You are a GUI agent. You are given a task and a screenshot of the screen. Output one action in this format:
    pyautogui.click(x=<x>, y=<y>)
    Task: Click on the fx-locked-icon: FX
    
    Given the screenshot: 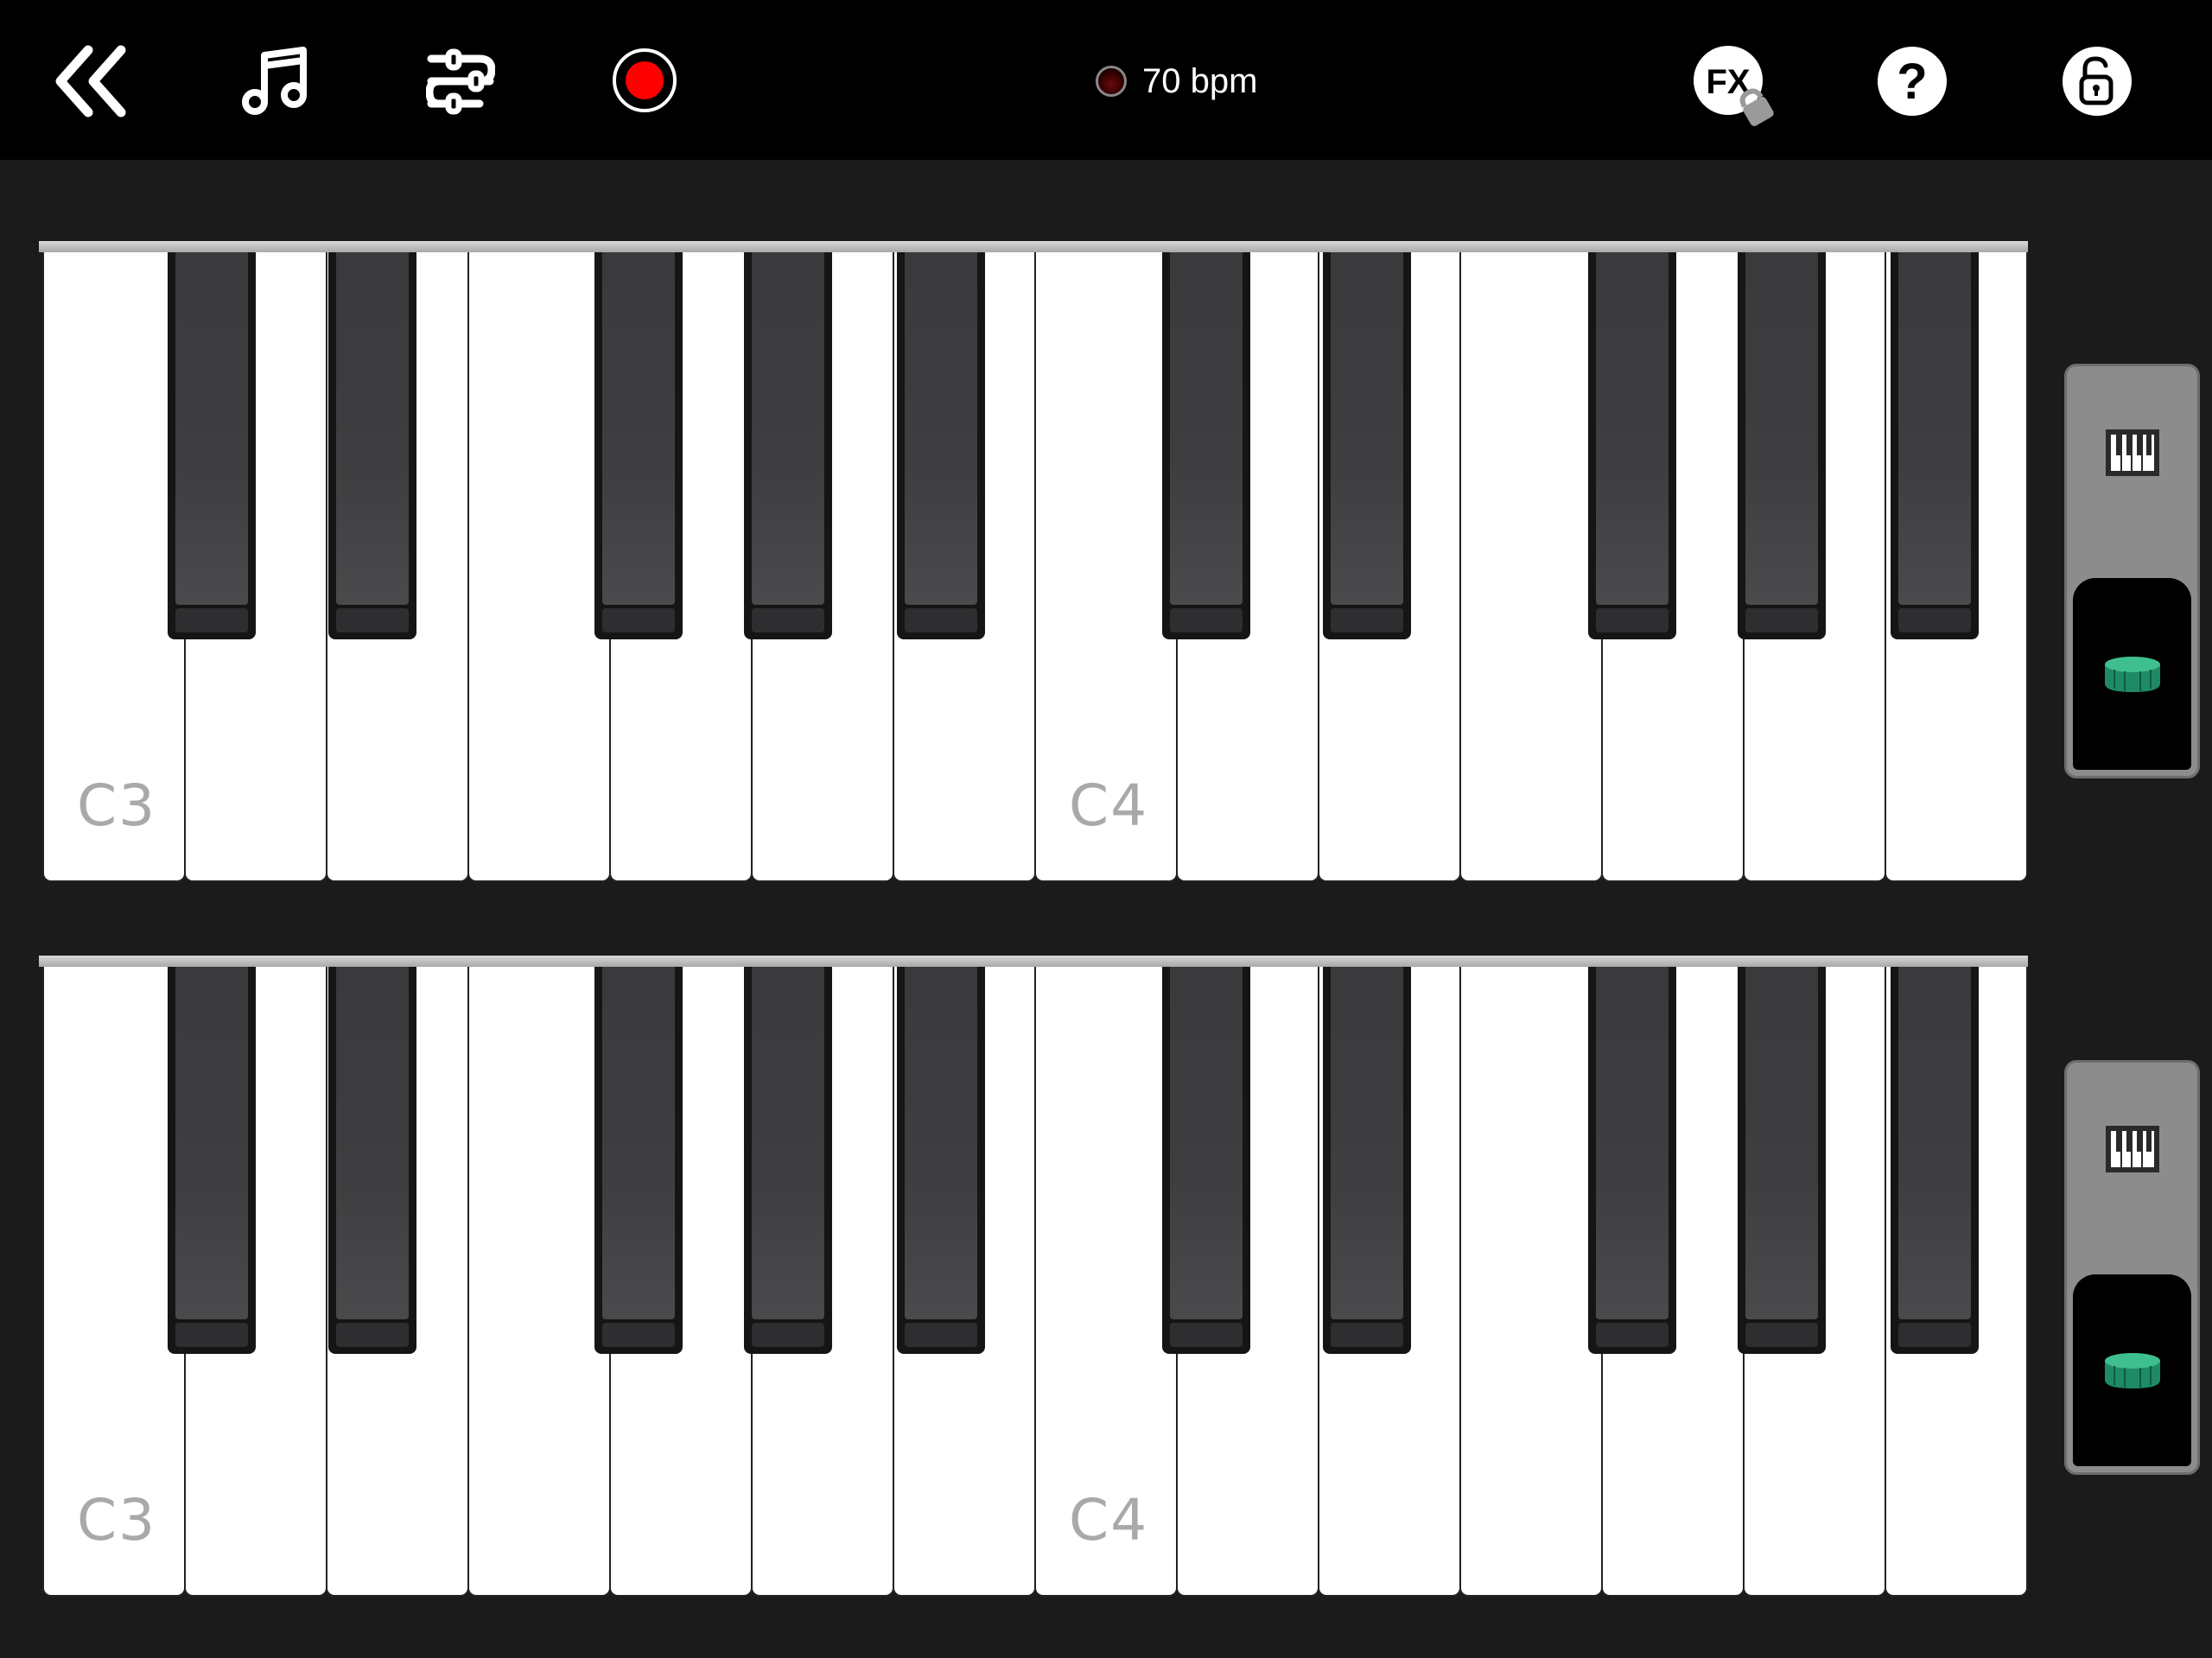 What is the action you would take?
    pyautogui.click(x=1734, y=86)
    